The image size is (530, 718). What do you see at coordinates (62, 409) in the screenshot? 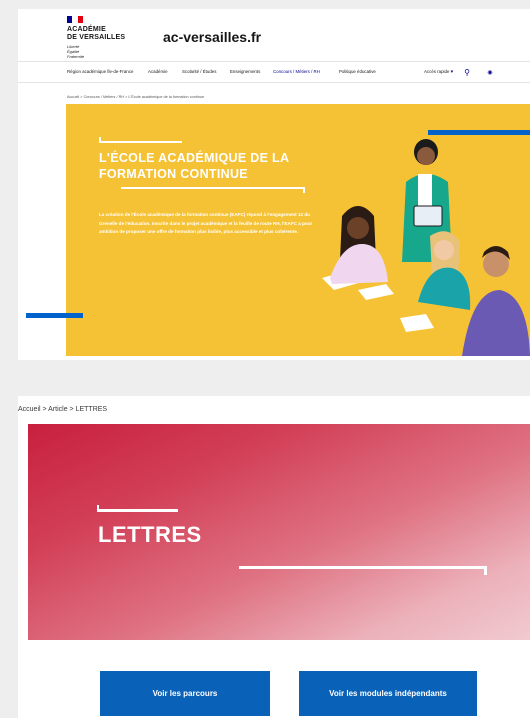
I see `breadcrumb-bottom: Accueil > Article > LETTRES` at bounding box center [62, 409].